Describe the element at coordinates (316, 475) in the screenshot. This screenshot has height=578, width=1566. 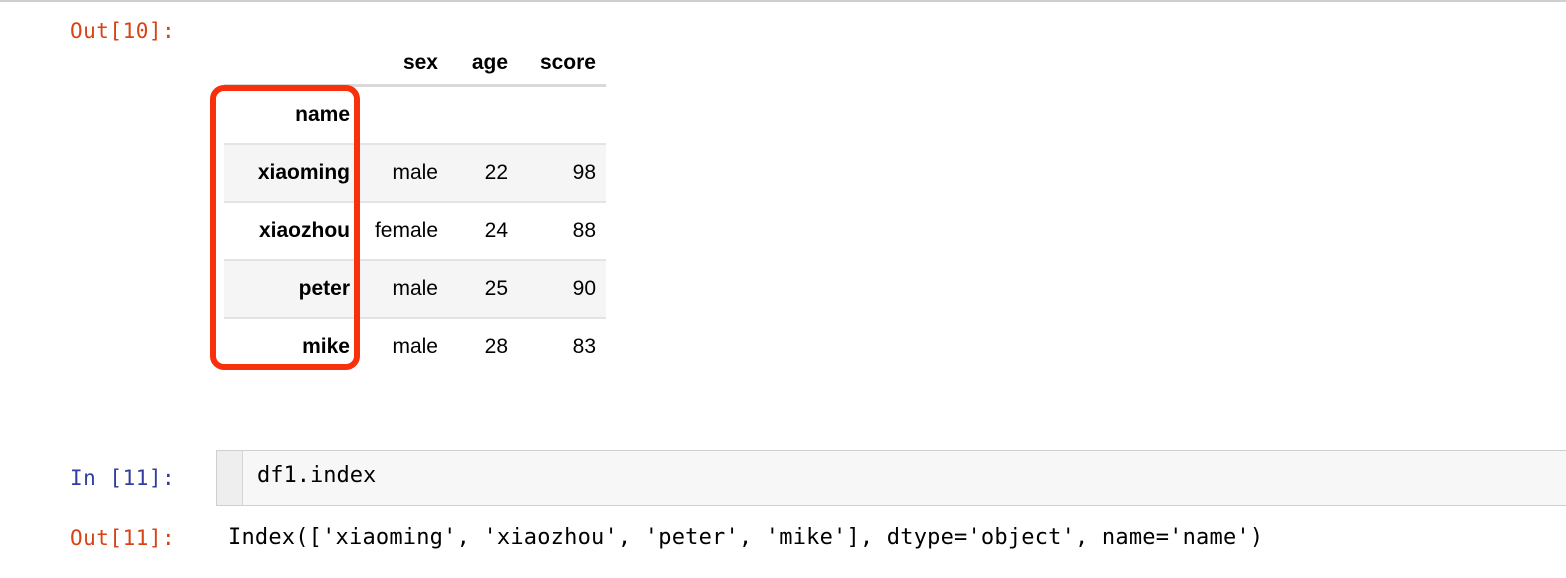
I see `code-input-text: df1.index` at that location.